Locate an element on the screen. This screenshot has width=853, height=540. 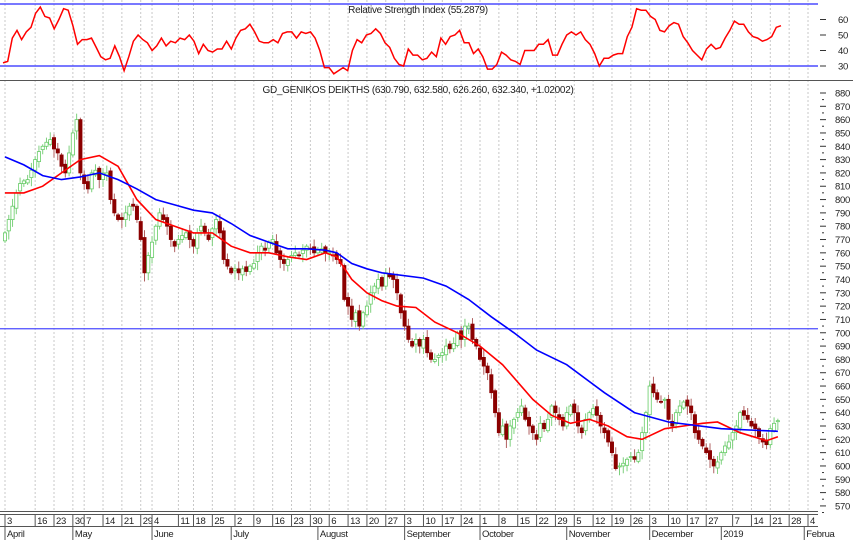
month-label: June is located at coordinates (163, 534).